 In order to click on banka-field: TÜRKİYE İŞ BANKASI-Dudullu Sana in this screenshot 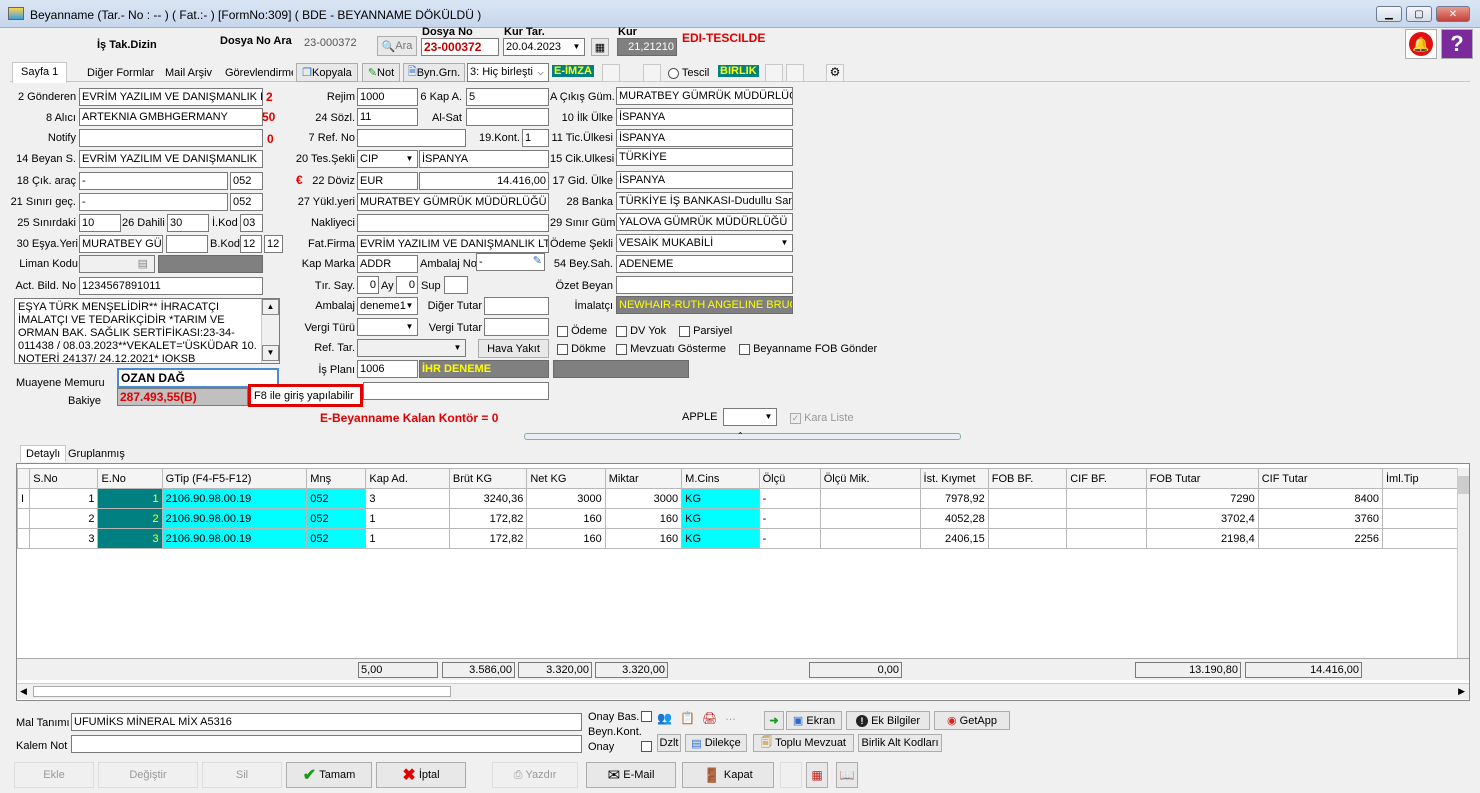, I will do `click(704, 201)`.